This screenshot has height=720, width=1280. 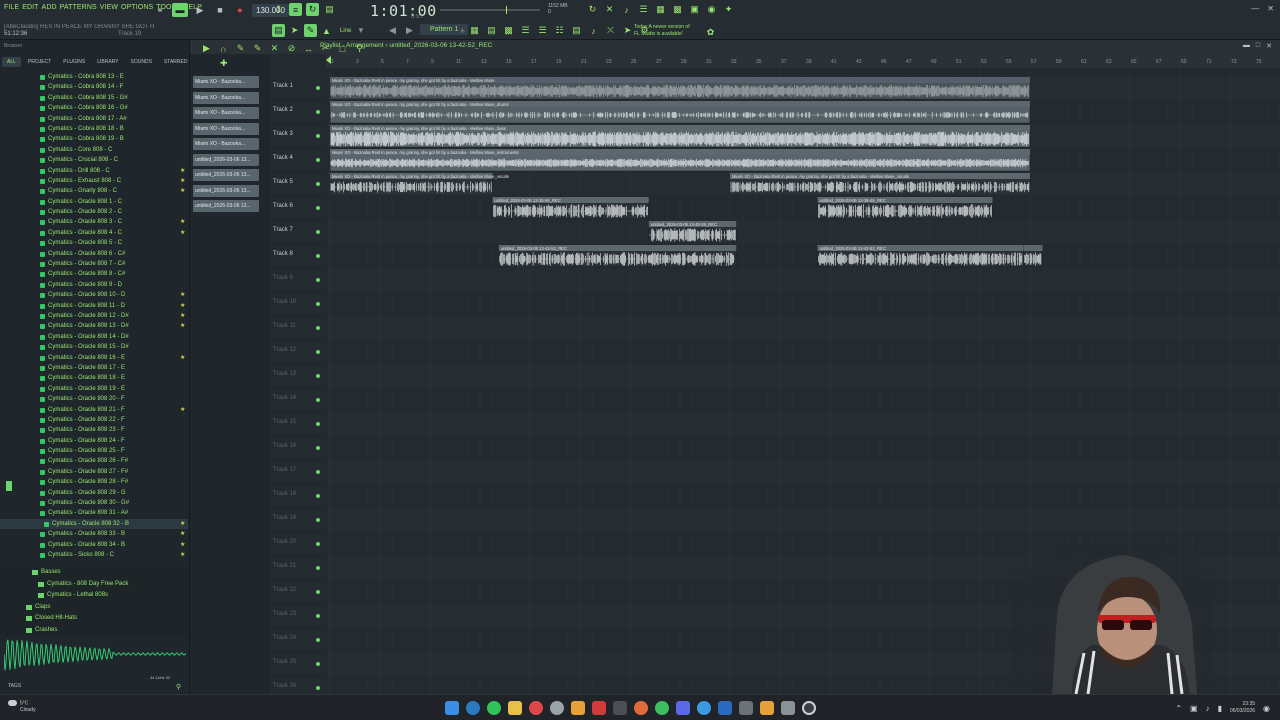 What do you see at coordinates (1220, 708) in the screenshot?
I see `battery-icon: ▮` at bounding box center [1220, 708].